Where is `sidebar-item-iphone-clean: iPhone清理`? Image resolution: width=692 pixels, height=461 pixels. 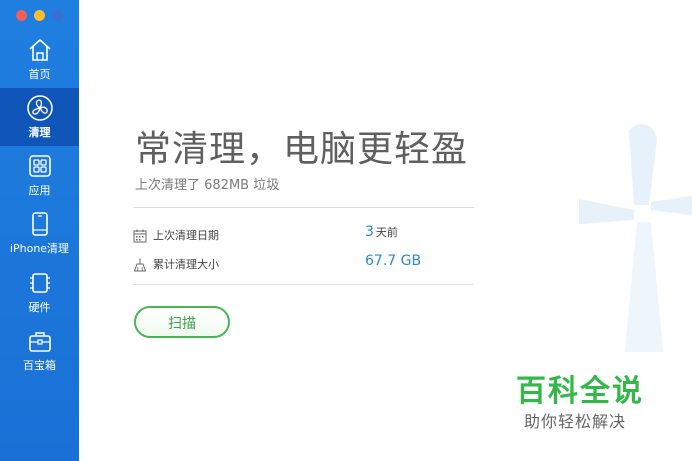
sidebar-item-iphone-clean: iPhone清理 is located at coordinates (39, 233).